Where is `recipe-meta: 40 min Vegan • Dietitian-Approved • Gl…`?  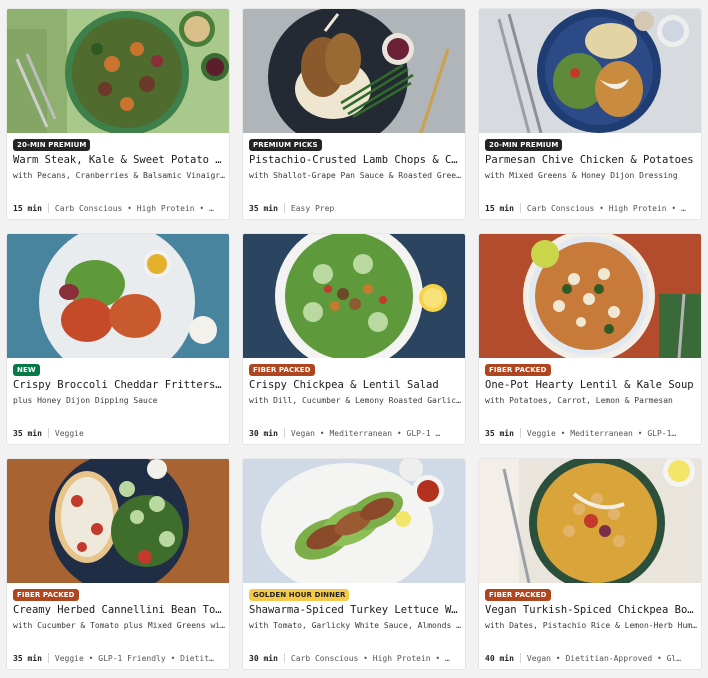
recipe-meta: 40 min Vegan • Dietitian-Approved • Gl… is located at coordinates (591, 658).